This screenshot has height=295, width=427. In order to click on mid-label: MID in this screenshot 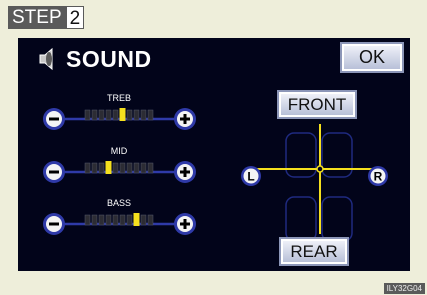, I will do `click(119, 151)`.